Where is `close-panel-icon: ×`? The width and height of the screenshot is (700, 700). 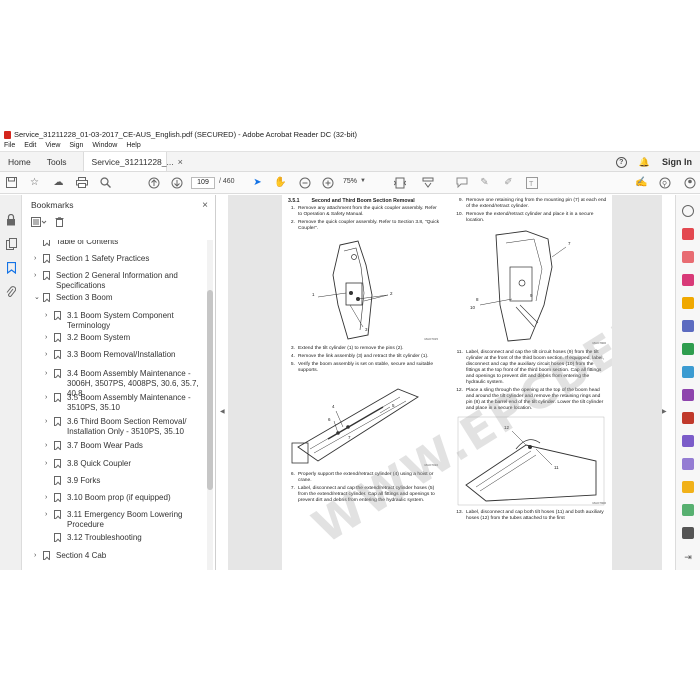 close-panel-icon: × is located at coordinates (205, 205).